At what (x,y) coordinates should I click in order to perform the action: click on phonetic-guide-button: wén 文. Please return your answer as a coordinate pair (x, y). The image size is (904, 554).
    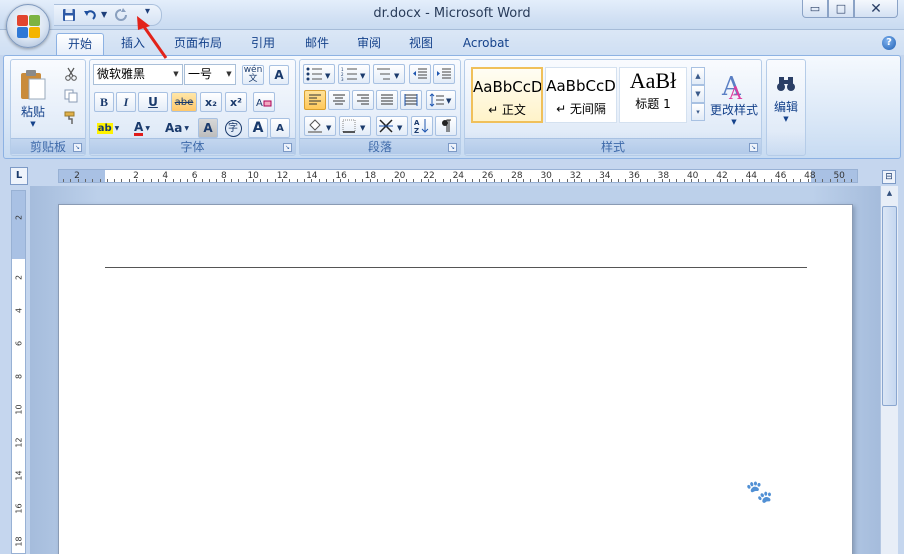
    Looking at the image, I should click on (253, 75).